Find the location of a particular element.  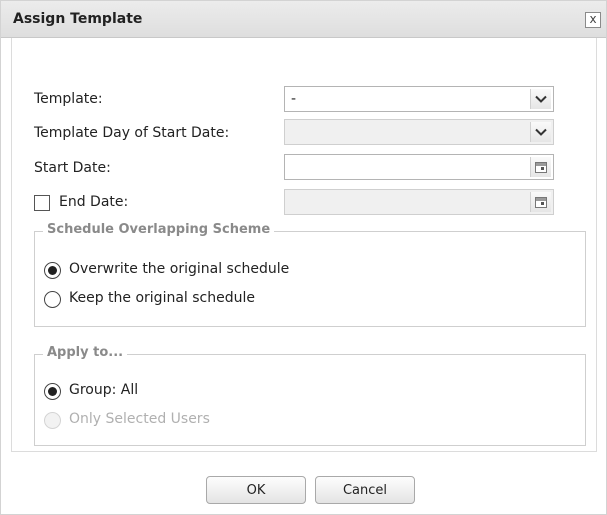

template-dropdown-button is located at coordinates (540, 99).